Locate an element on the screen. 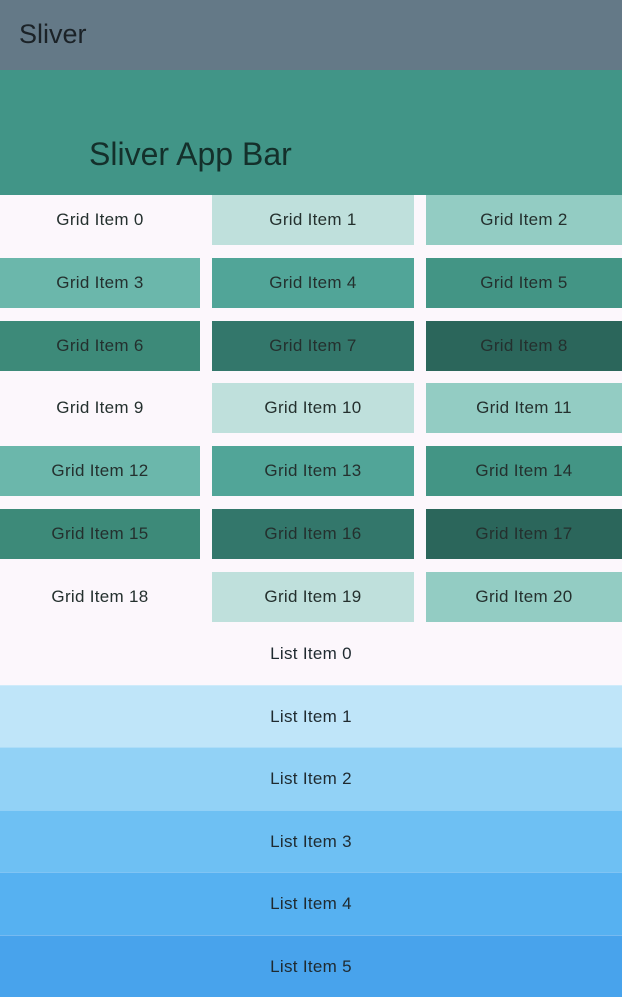 The height and width of the screenshot is (997, 622). grid-item: Grid Item 14 is located at coordinates (524, 471).